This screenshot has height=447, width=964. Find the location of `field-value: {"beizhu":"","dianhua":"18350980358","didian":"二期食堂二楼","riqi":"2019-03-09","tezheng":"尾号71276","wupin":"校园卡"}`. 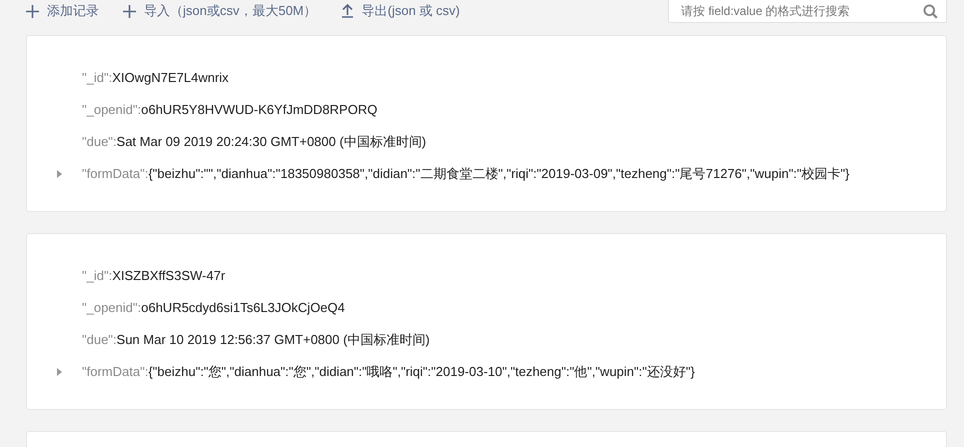

field-value: {"beizhu":"","dianhua":"18350980358","didian":"二期食堂二楼","riqi":"2019-03-09","tezheng":"尾号71276","wupin":"校园卡"} is located at coordinates (499, 174).